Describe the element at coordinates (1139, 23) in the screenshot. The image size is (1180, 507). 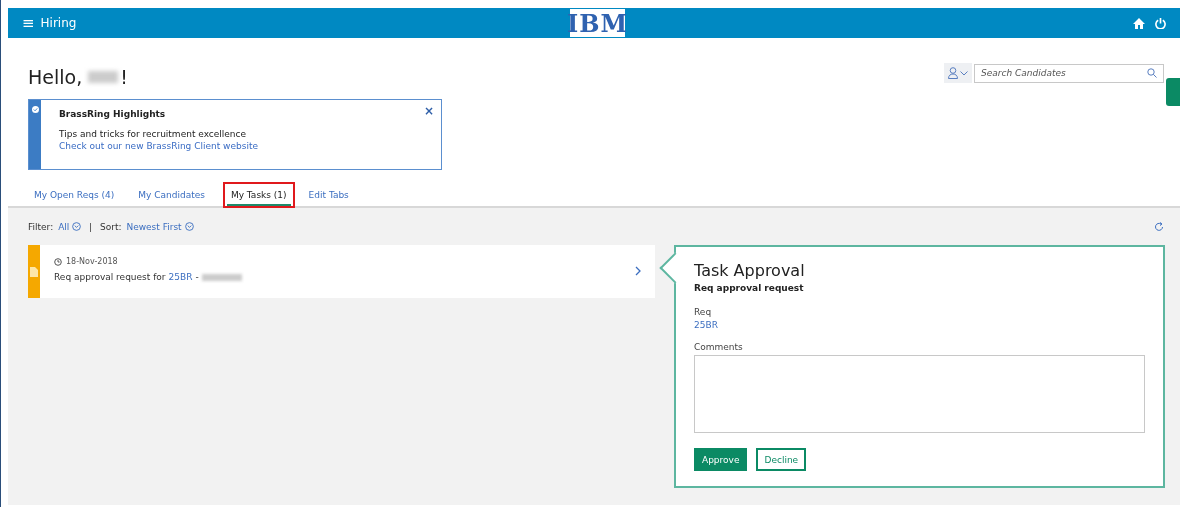
I see `home-icon` at that location.